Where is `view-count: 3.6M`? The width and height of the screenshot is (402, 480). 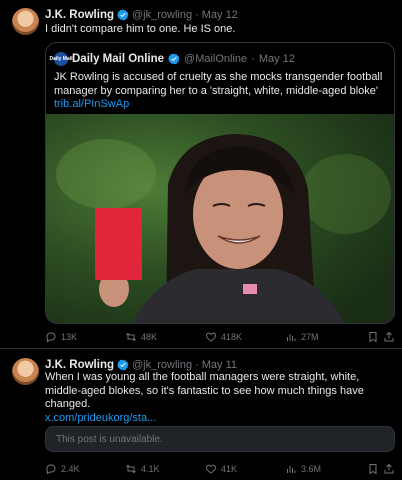 view-count: 3.6M is located at coordinates (311, 469).